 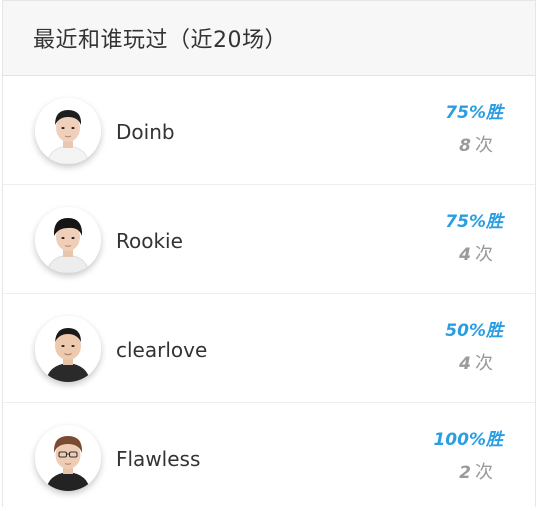 What do you see at coordinates (443, 238) in the screenshot?
I see `player-stats: 75%胜 4次` at bounding box center [443, 238].